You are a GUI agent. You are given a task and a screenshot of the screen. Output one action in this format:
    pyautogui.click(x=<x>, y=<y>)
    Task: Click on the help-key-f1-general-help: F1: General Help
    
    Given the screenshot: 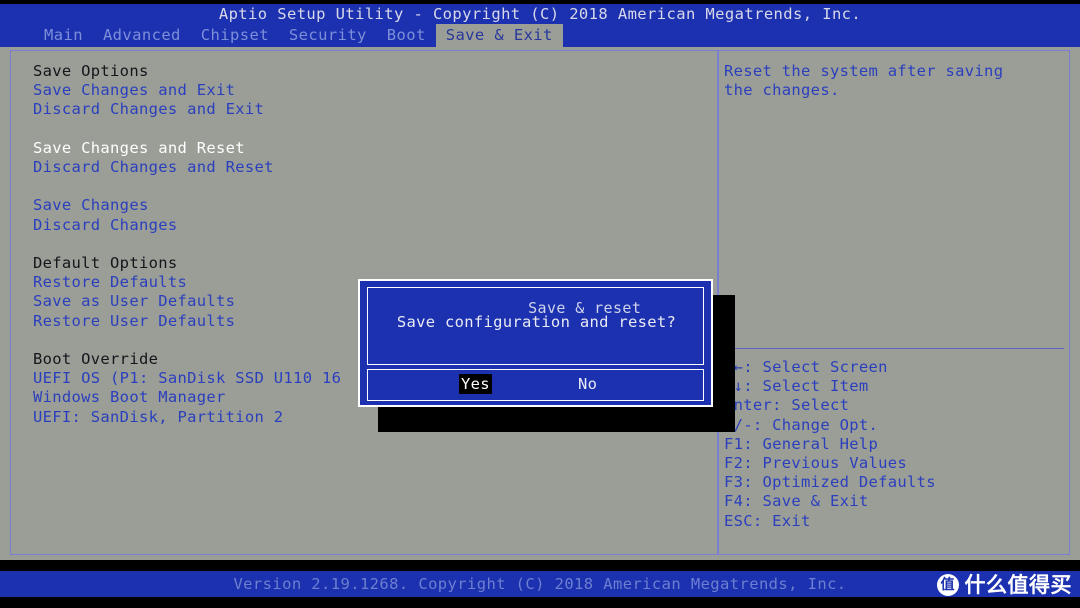 What is the action you would take?
    pyautogui.click(x=801, y=443)
    